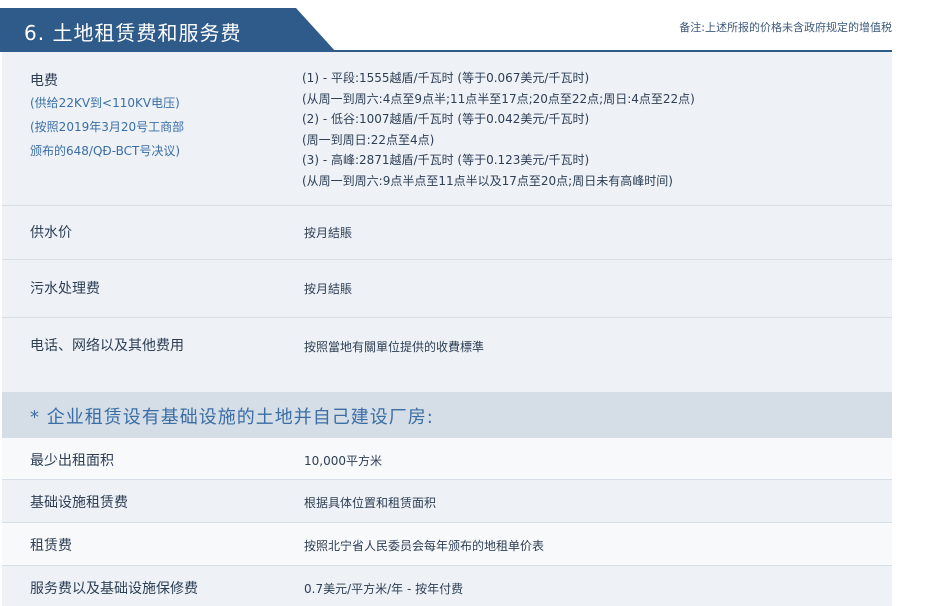  What do you see at coordinates (446, 160) in the screenshot?
I see `electricity-rate-line: (3) - 高峰:2871越盾/千瓦时 (等于0.123美元/千瓦时)` at bounding box center [446, 160].